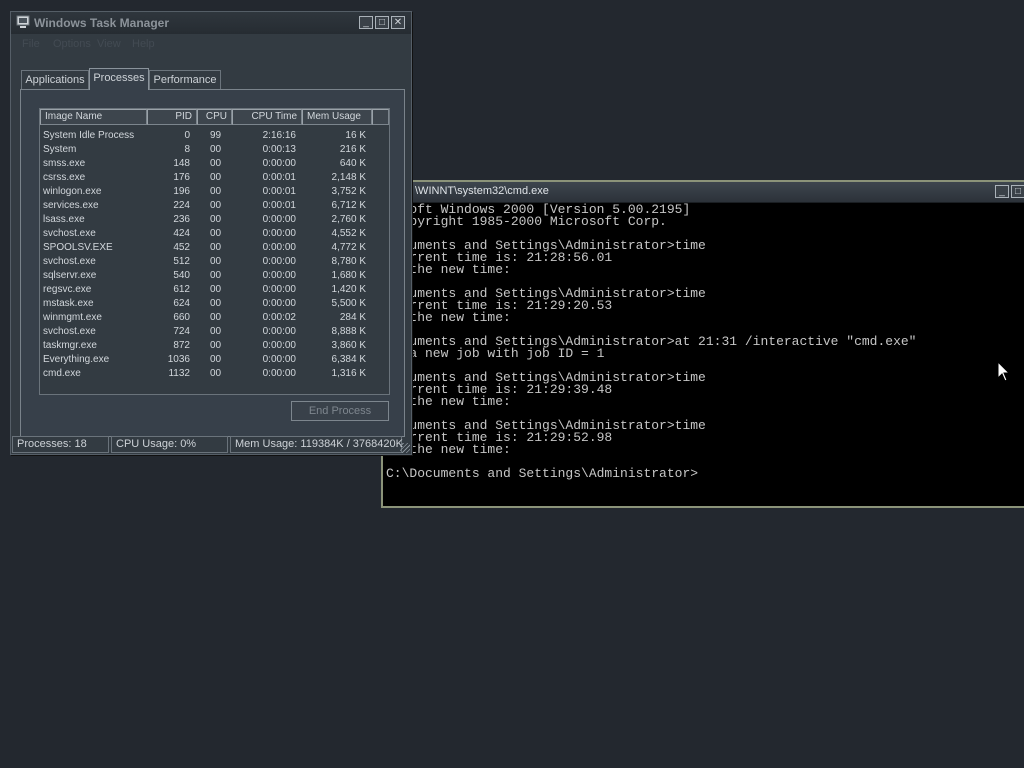 The image size is (1024, 768). Describe the element at coordinates (109, 44) in the screenshot. I see `menu-view: View` at that location.